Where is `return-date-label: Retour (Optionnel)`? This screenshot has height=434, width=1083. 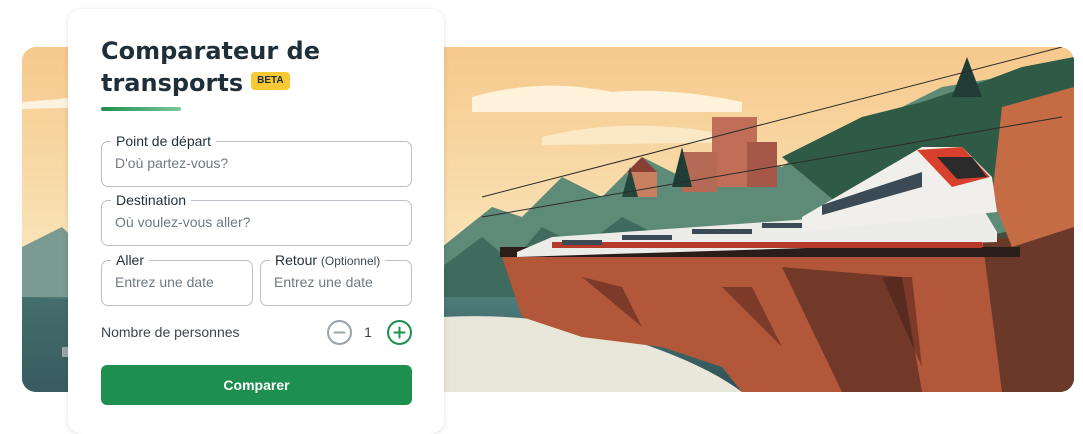 return-date-label: Retour (Optionnel) is located at coordinates (328, 260).